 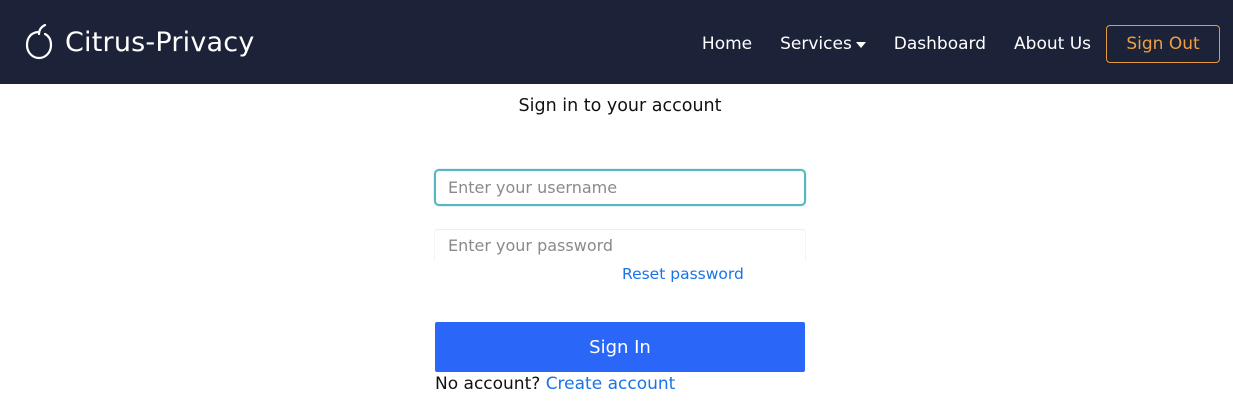 I want to click on brand-logo-link: Citrus-Privacy, so click(x=139, y=42).